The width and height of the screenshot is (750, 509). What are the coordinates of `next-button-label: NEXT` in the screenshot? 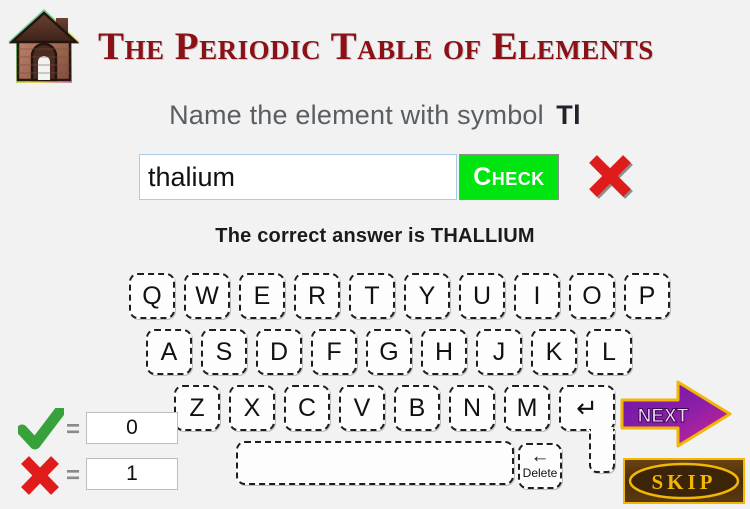 It's located at (663, 416).